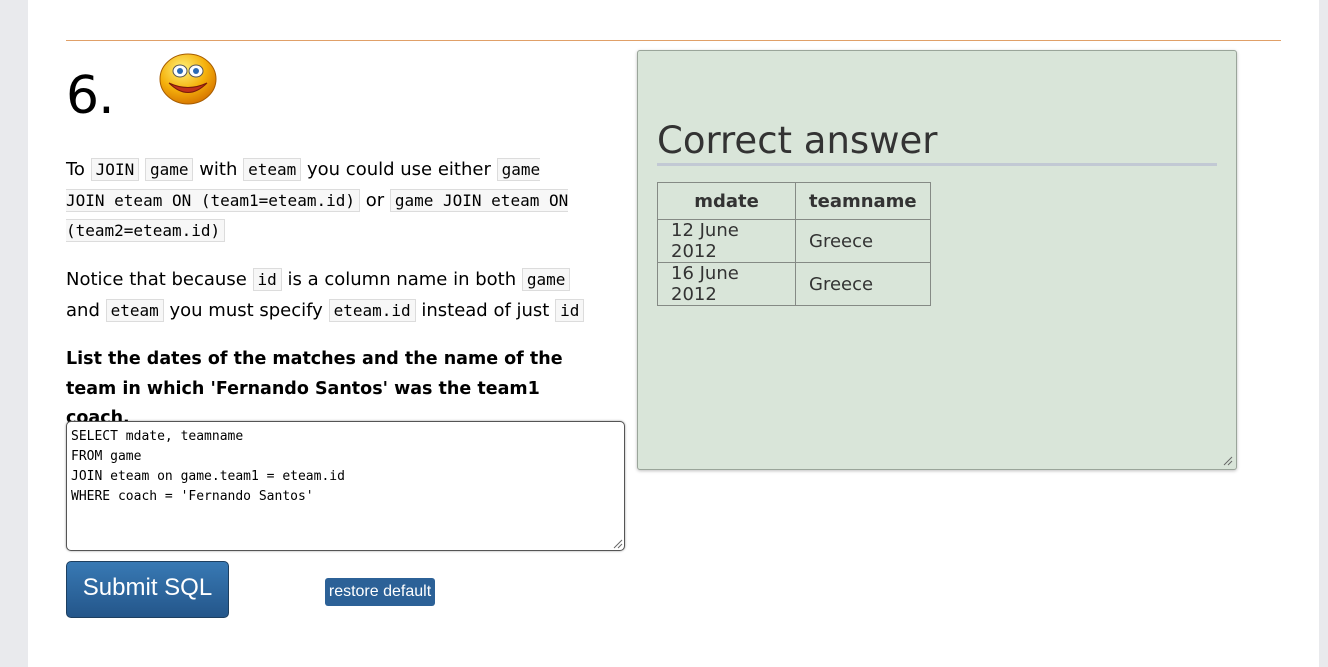 The height and width of the screenshot is (667, 1328). Describe the element at coordinates (147, 589) in the screenshot. I see `submit-sql-button: Submit SQL` at that location.